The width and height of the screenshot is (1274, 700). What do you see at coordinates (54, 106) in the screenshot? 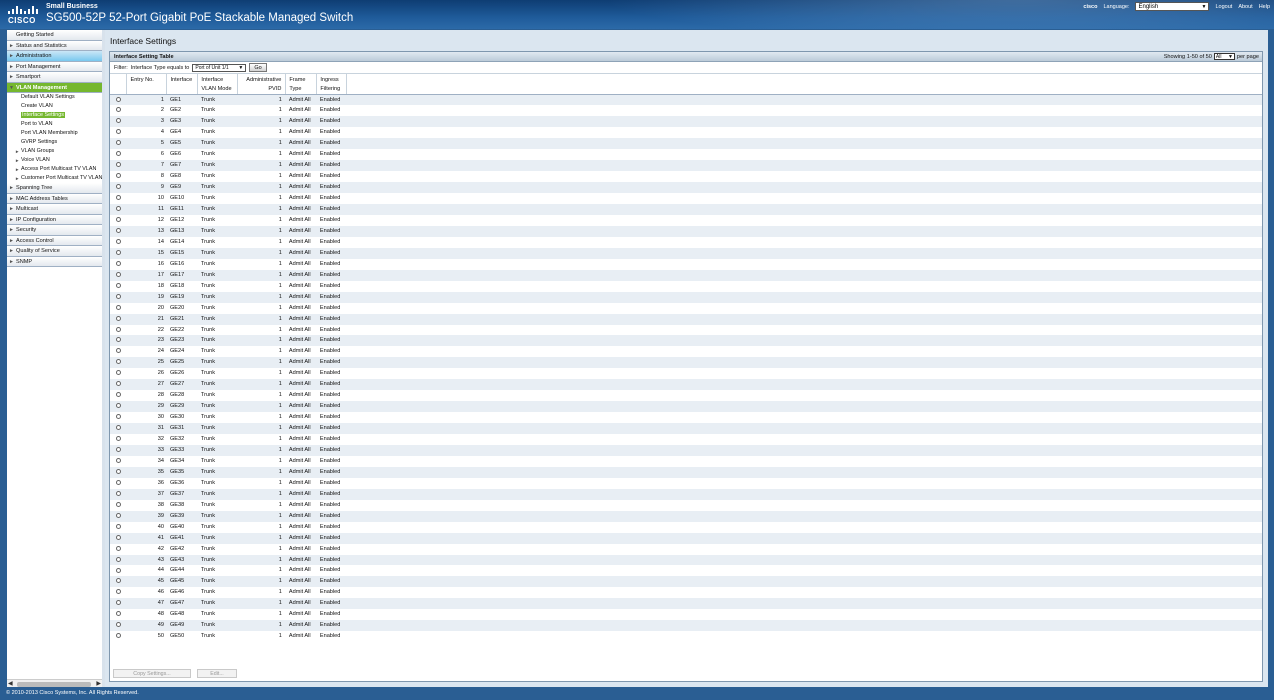
I see `sidebar-item-create-vlan: Create VLAN` at bounding box center [54, 106].